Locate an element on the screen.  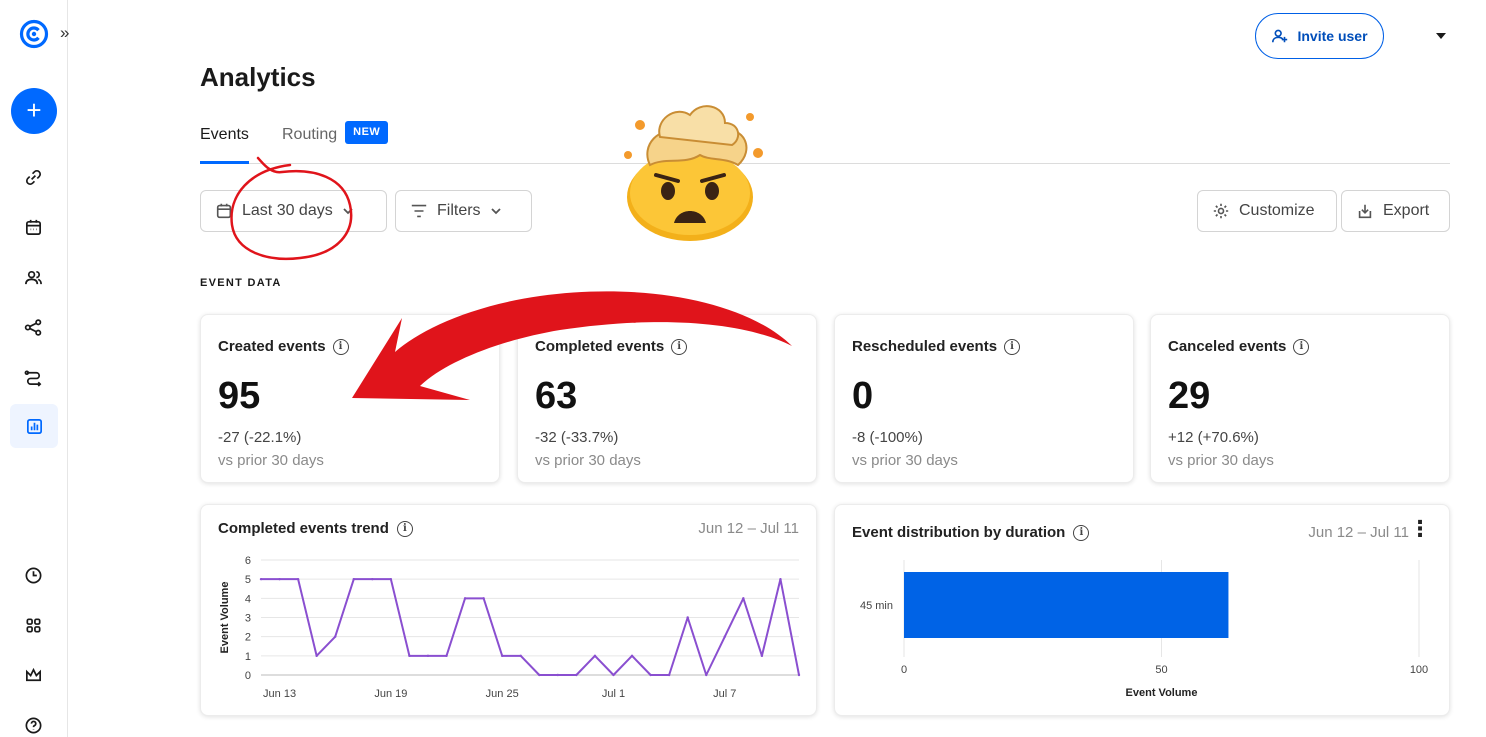
sidebar-item-analytics is located at coordinates (34, 426).